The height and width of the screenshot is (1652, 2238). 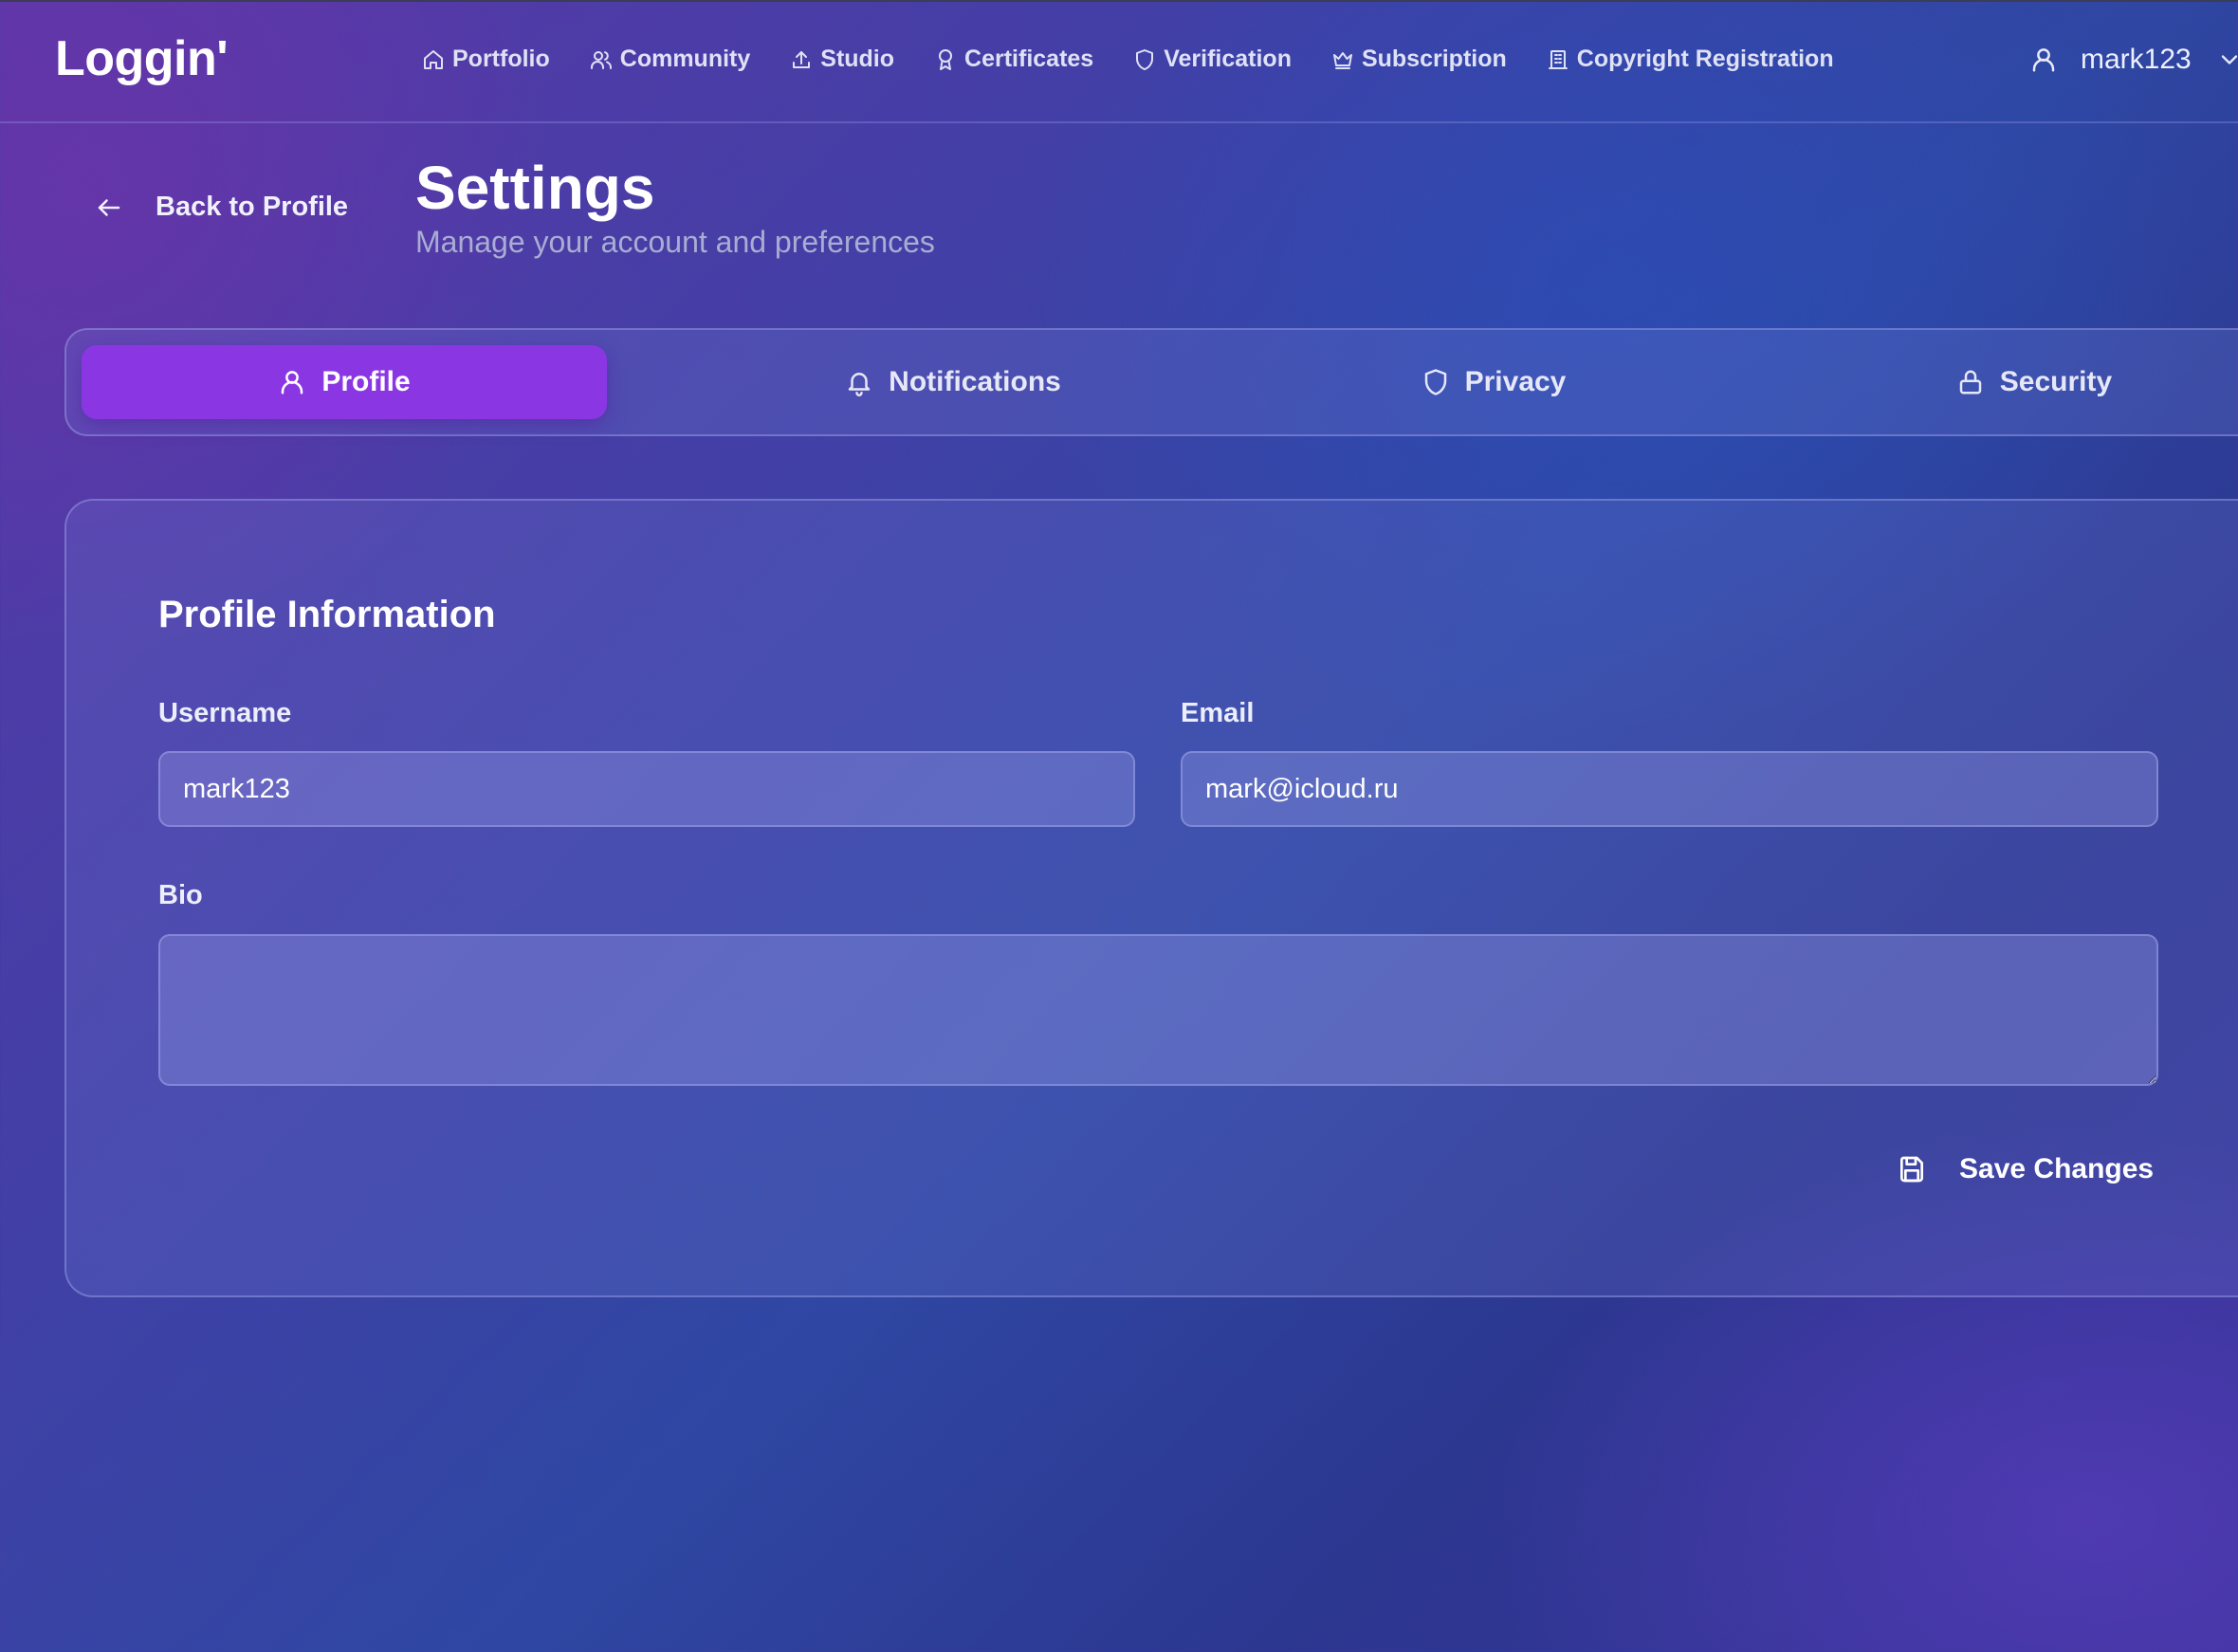 I want to click on nav-item-label: Copyright Registration, so click(x=1705, y=59).